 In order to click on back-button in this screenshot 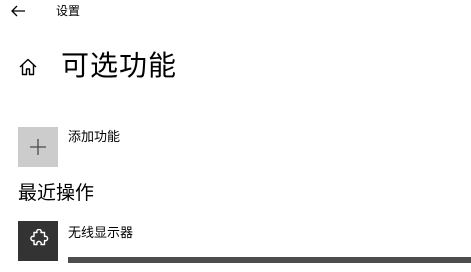, I will do `click(18, 11)`.